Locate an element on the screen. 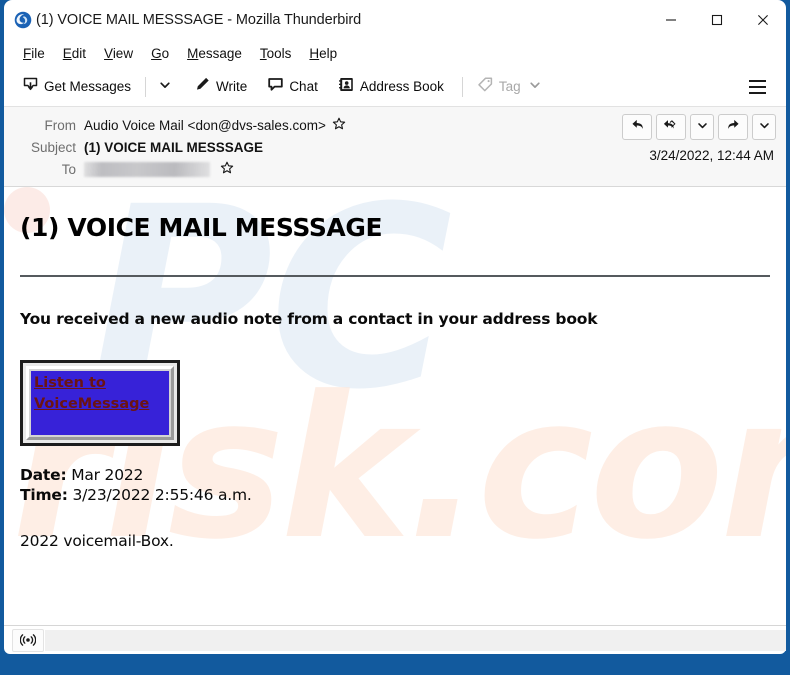 Image resolution: width=790 pixels, height=675 pixels. status-bar is located at coordinates (395, 639).